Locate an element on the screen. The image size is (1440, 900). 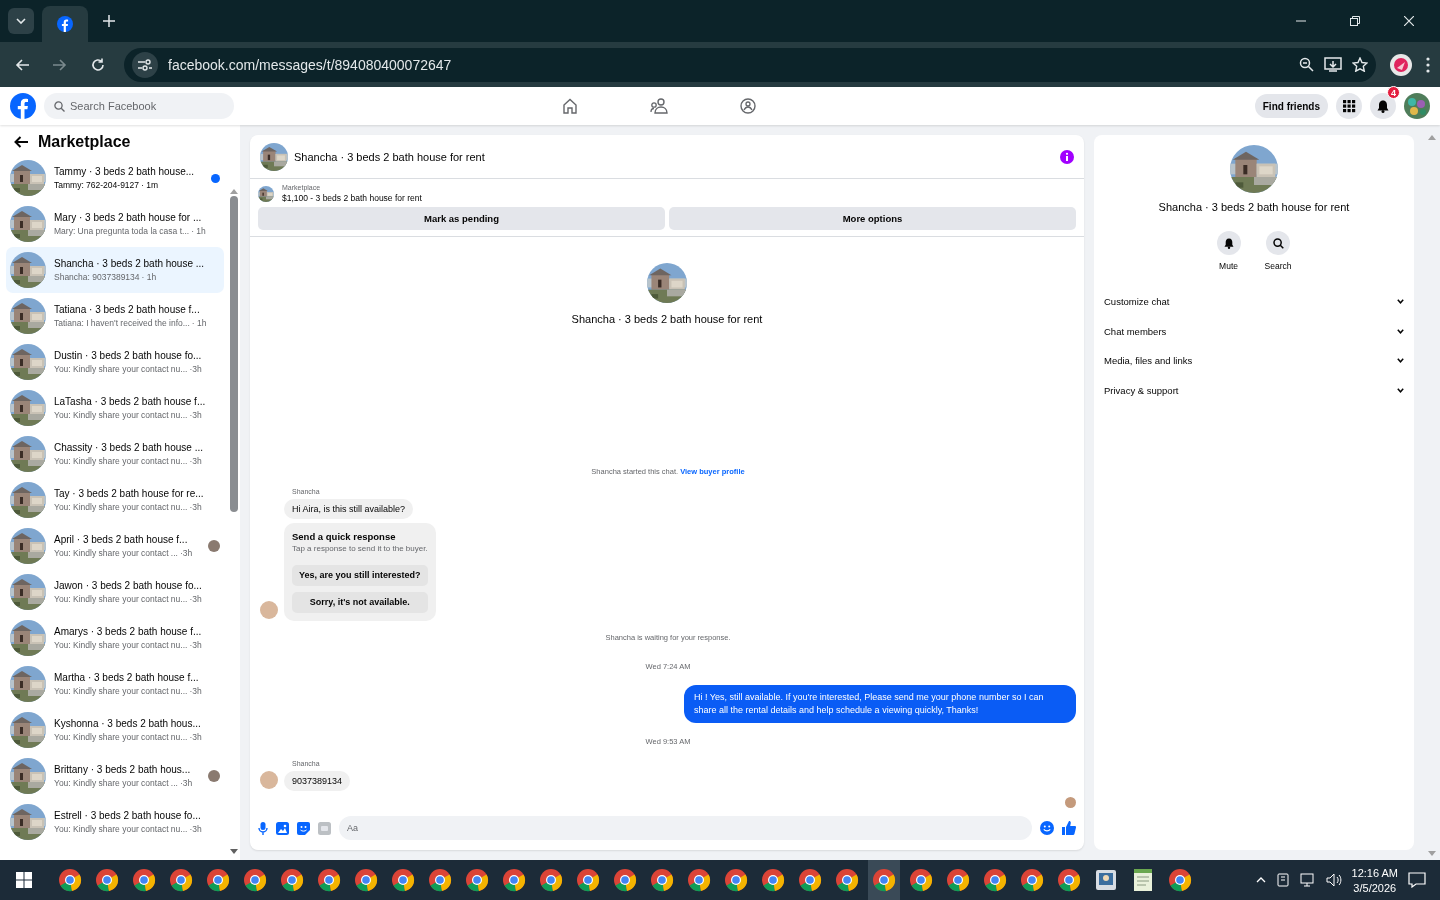
browser-tab is located at coordinates (65, 24).